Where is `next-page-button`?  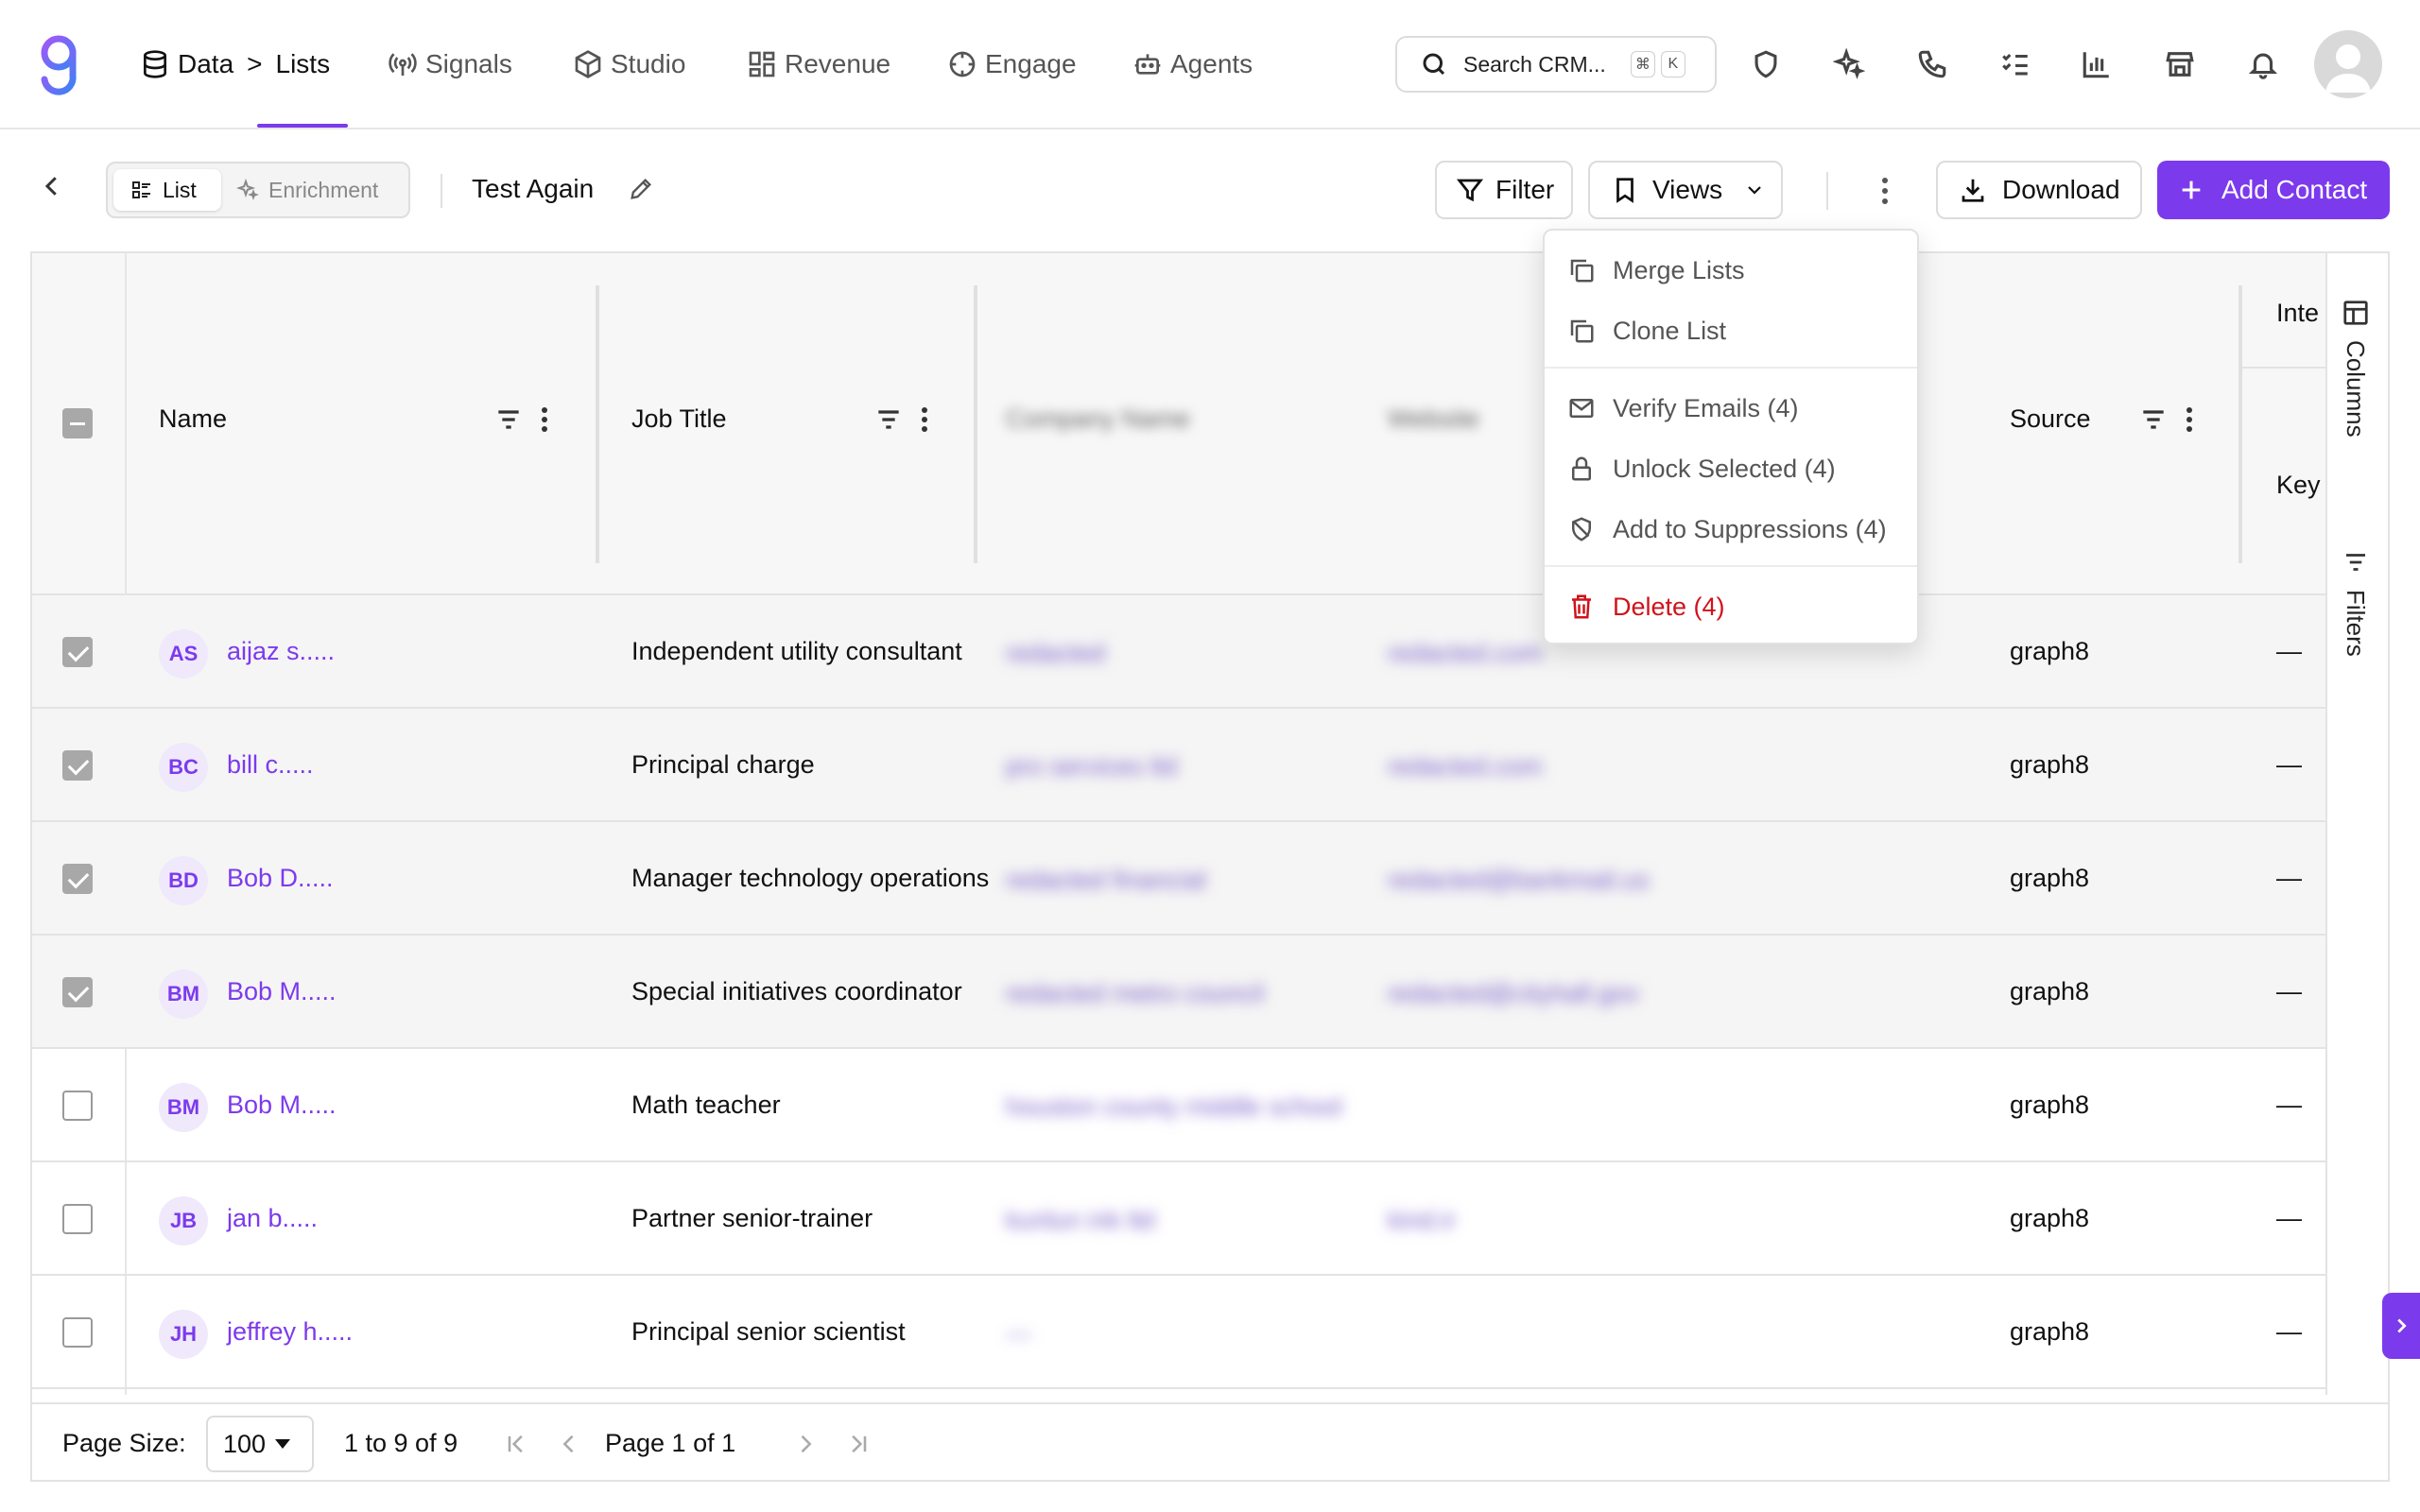
next-page-button is located at coordinates (806, 1444).